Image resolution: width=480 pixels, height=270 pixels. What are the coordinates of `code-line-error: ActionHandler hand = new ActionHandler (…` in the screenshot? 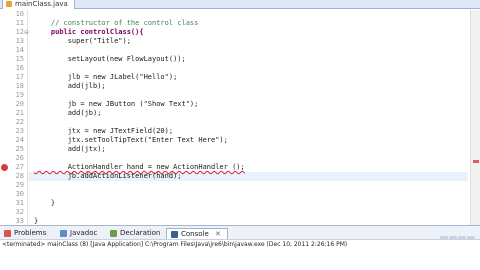 It's located at (139, 167).